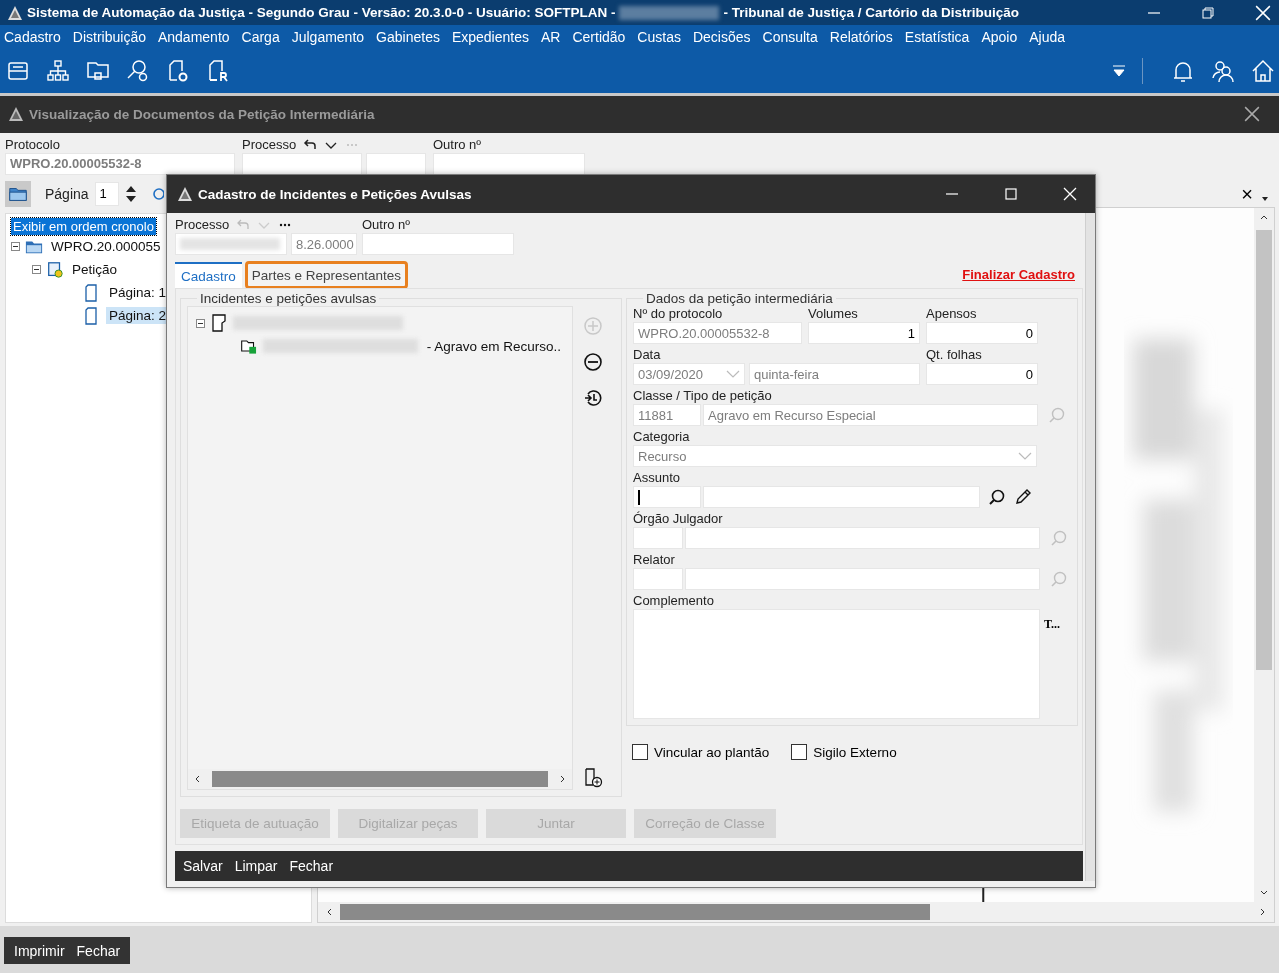 The height and width of the screenshot is (973, 1279). Describe the element at coordinates (667, 497) in the screenshot. I see `subject-code-field` at that location.